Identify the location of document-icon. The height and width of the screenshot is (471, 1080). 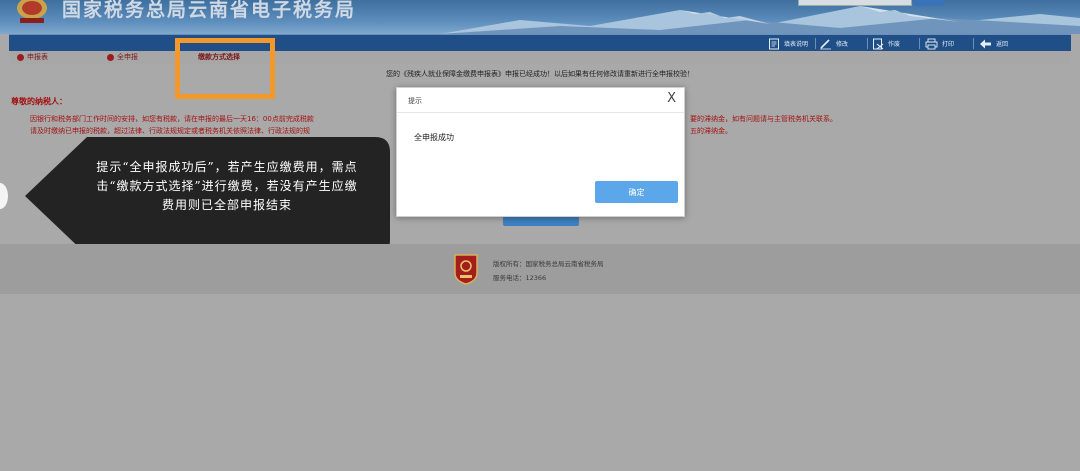
(773, 43).